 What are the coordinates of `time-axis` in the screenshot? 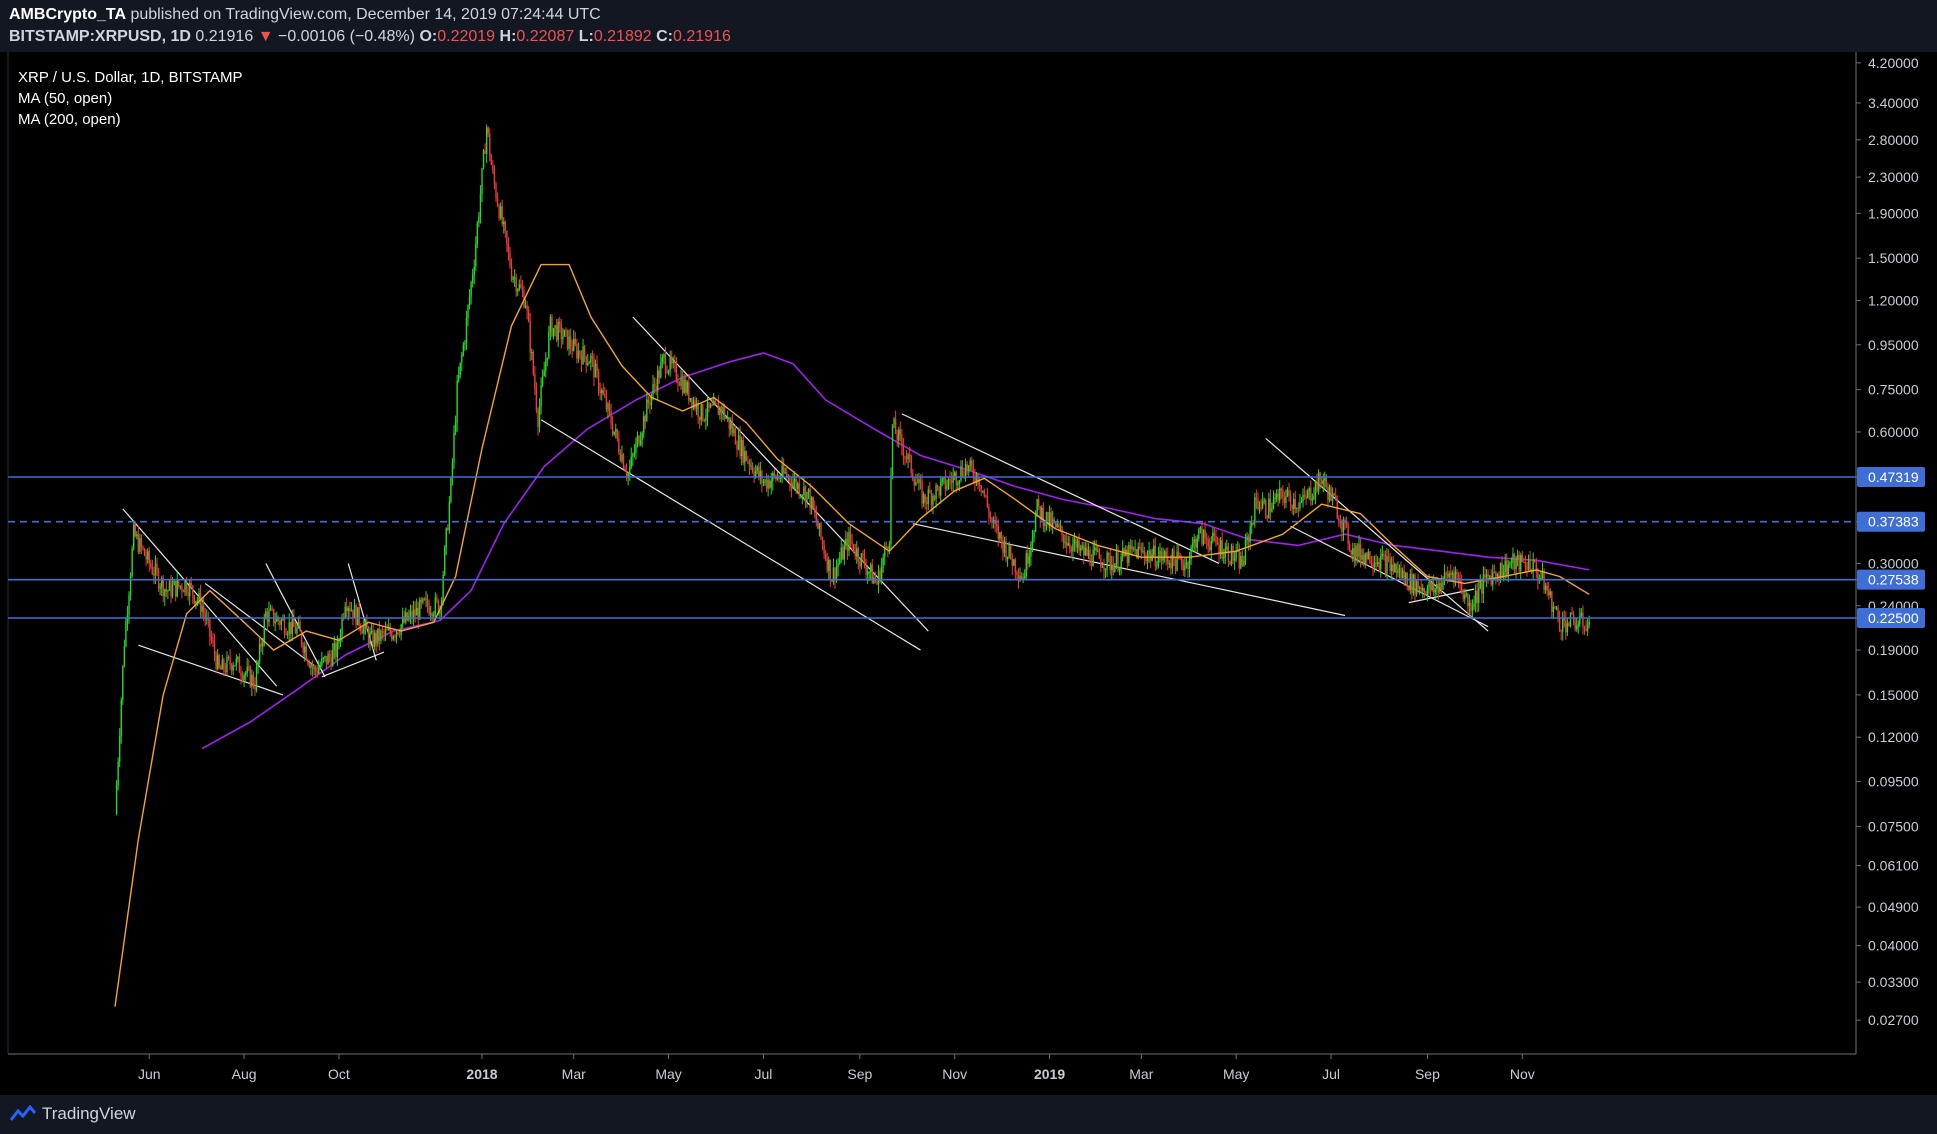 It's located at (928, 1074).